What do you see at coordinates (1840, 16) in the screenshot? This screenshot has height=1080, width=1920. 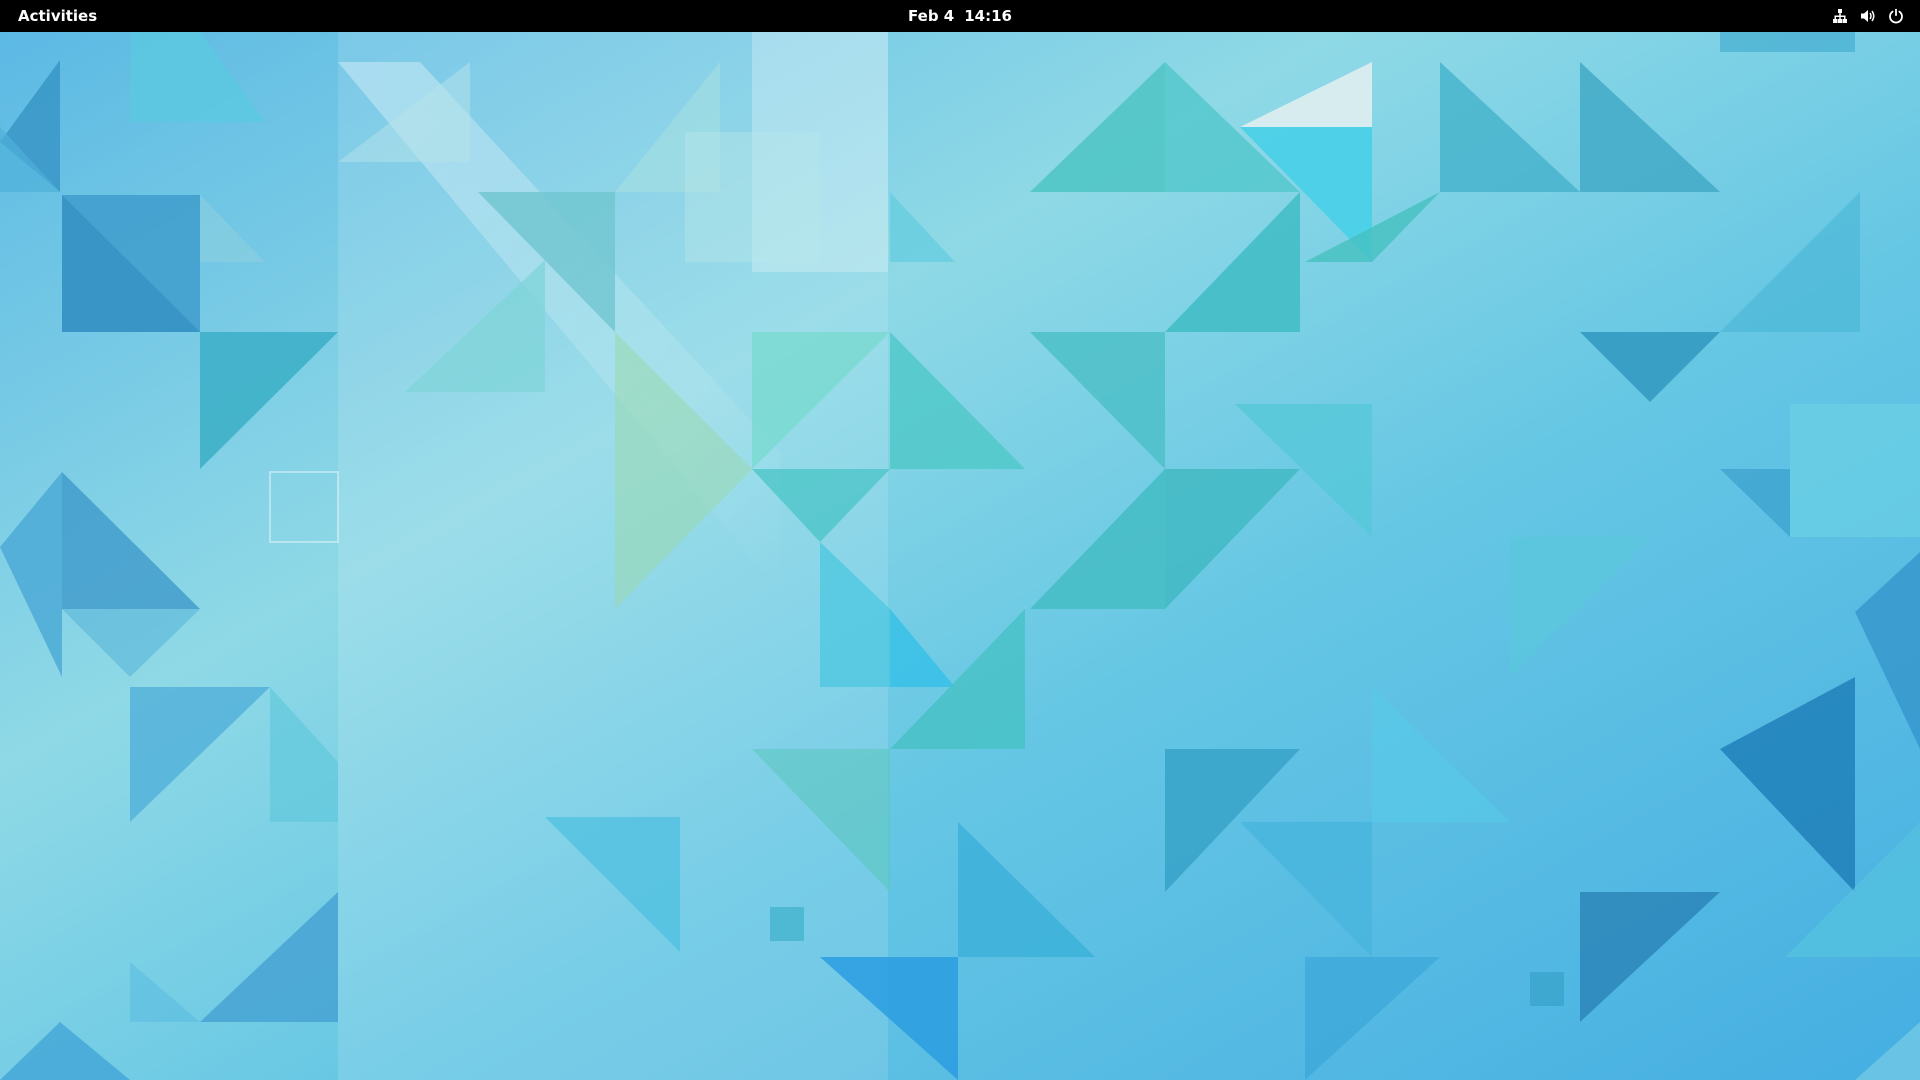 I see `network-wired-icon` at bounding box center [1840, 16].